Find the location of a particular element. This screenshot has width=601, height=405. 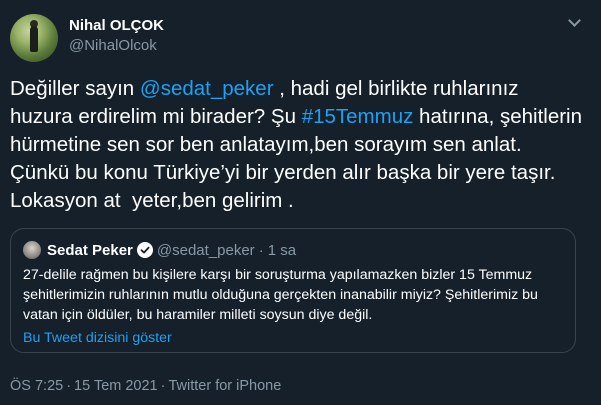

author-name: Nihal OLÇOK is located at coordinates (116, 25).